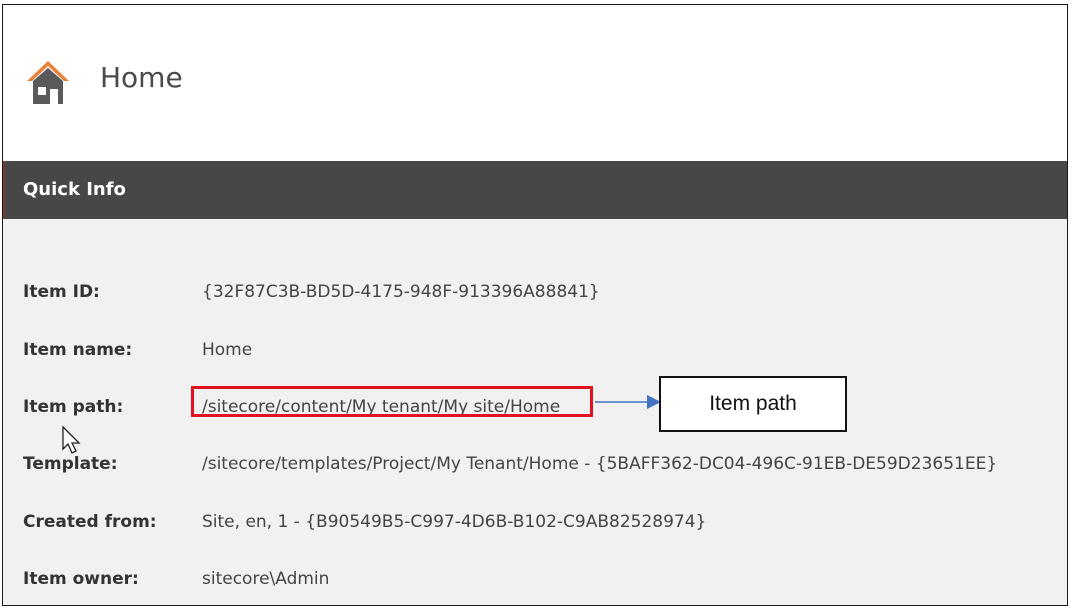 The width and height of the screenshot is (1072, 610). What do you see at coordinates (141, 77) in the screenshot?
I see `page-title: Home` at bounding box center [141, 77].